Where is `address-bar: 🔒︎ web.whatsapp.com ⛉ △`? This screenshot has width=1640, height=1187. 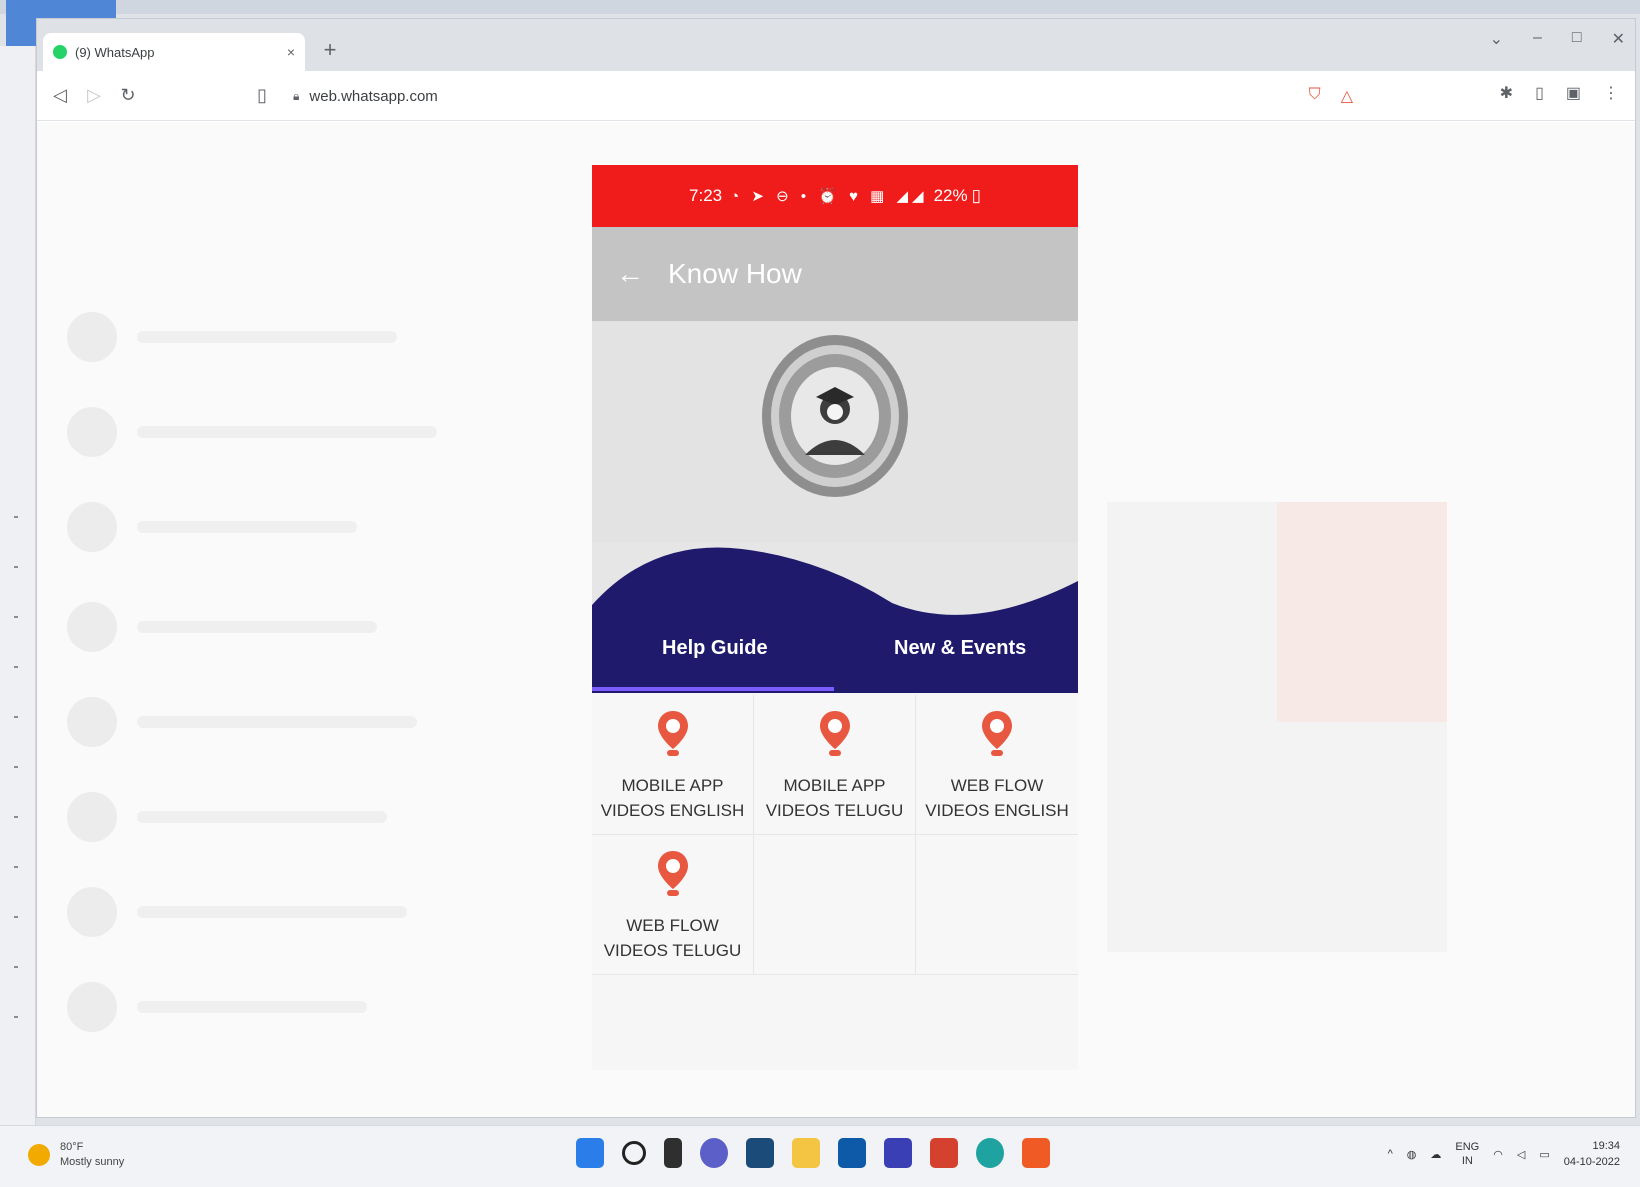 address-bar: 🔒︎ web.whatsapp.com ⛉ △ is located at coordinates (843, 96).